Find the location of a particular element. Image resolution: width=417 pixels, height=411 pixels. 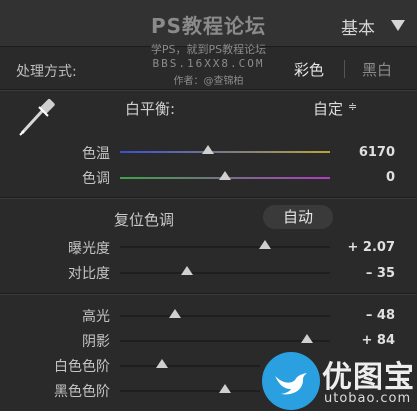

treatment-separator is located at coordinates (344, 69).